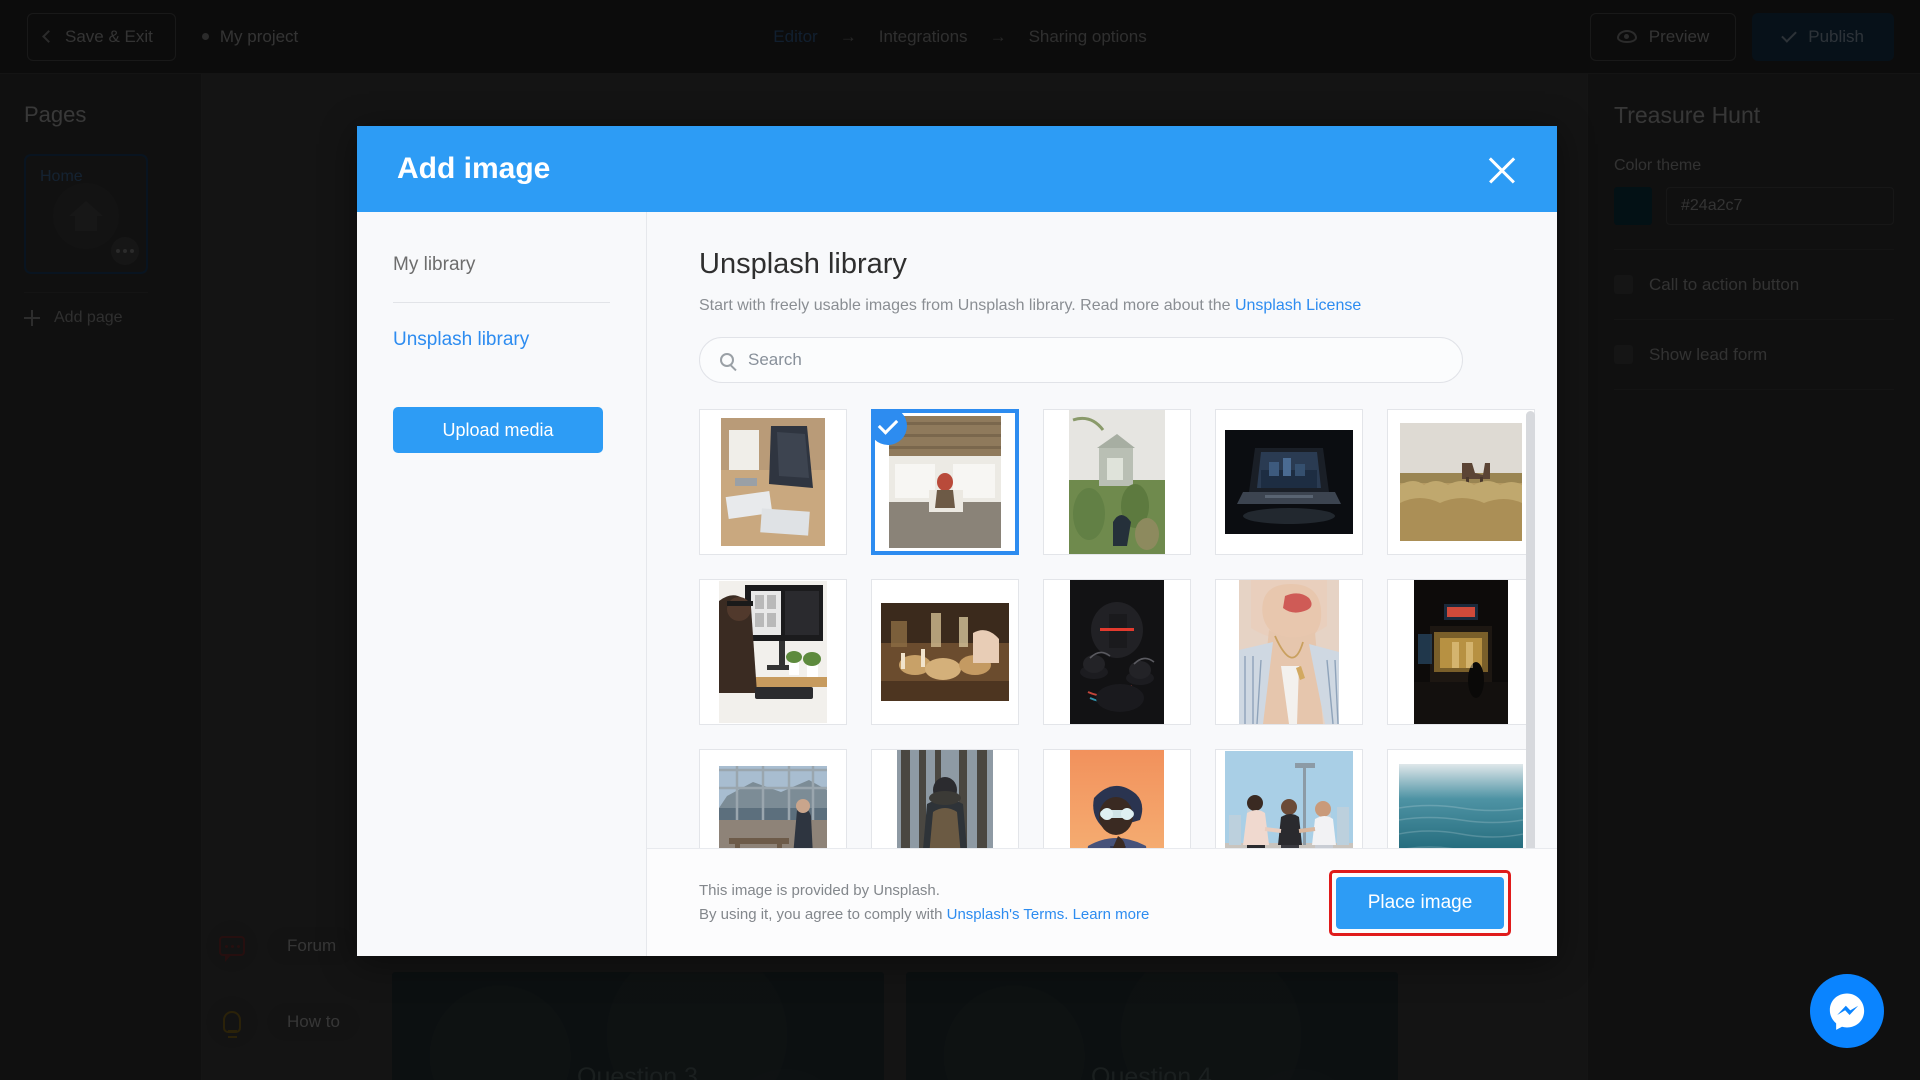 The width and height of the screenshot is (1920, 1080). I want to click on messenger-icon, so click(1847, 1011).